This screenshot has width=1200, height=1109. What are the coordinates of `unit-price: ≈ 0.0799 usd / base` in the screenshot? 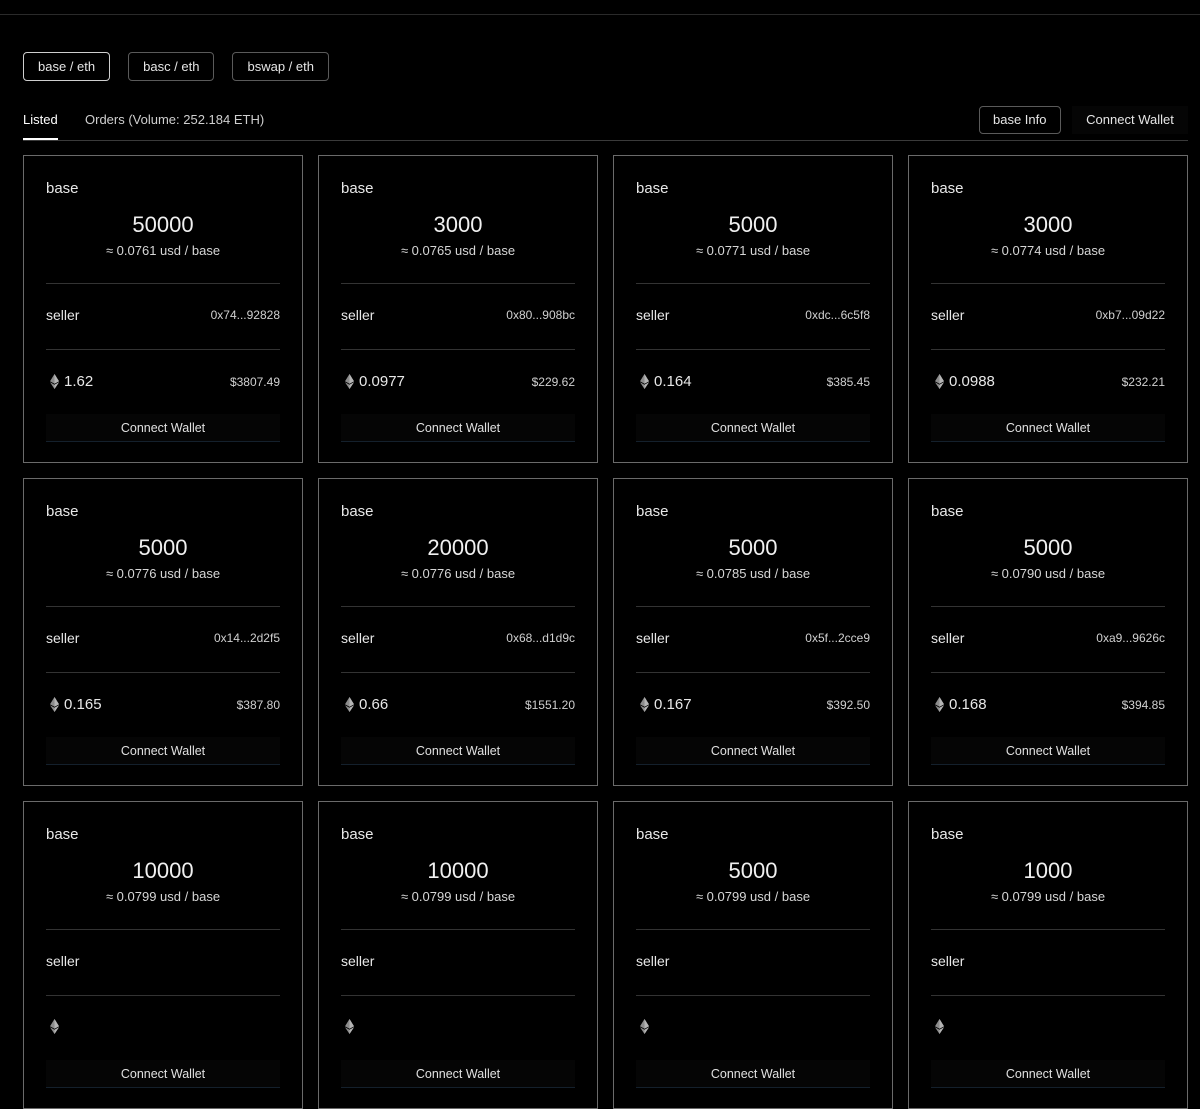 It's located at (753, 896).